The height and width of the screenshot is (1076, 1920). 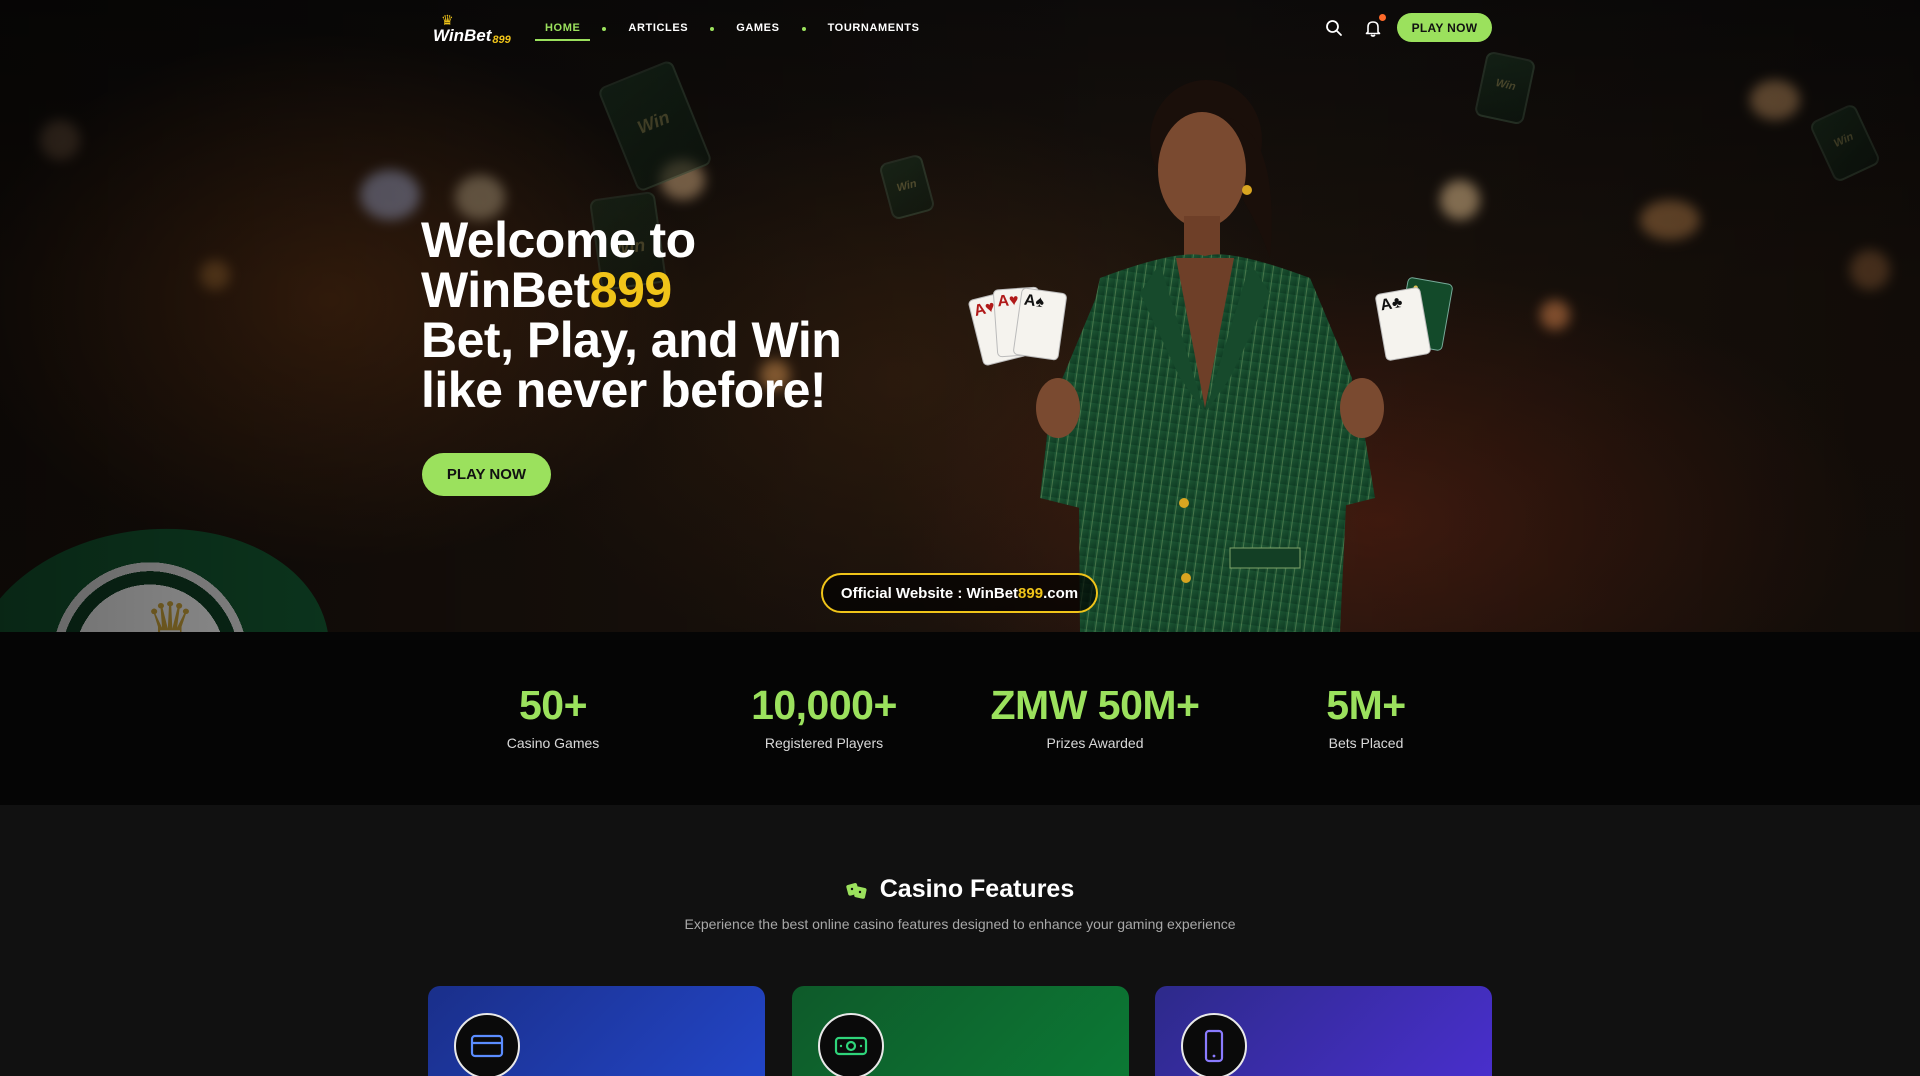 I want to click on headline-line-2: WinBet899, so click(x=631, y=290).